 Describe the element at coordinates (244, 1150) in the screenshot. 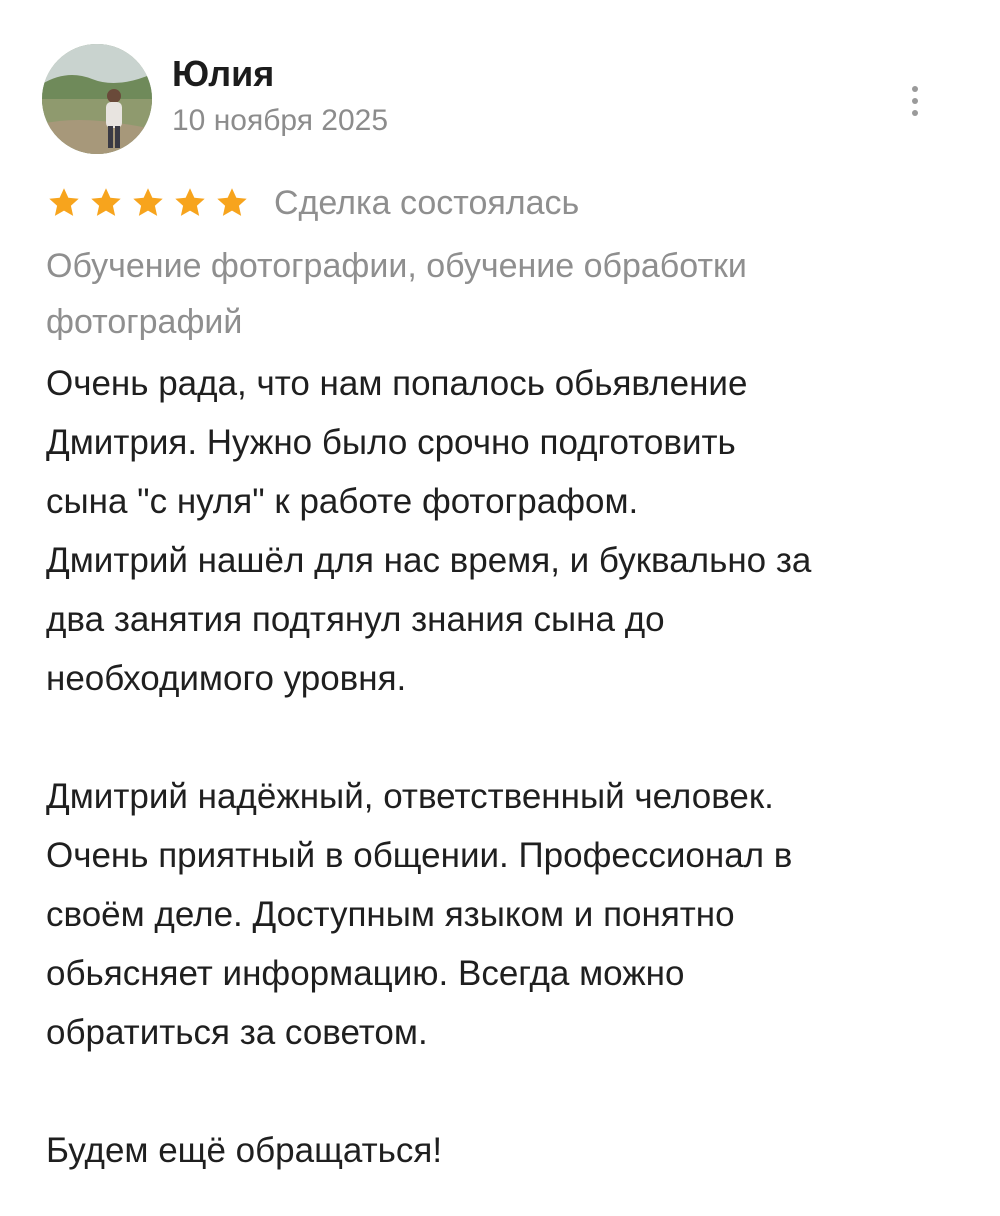

I see `text-line: Будем ещё обращаться!` at that location.